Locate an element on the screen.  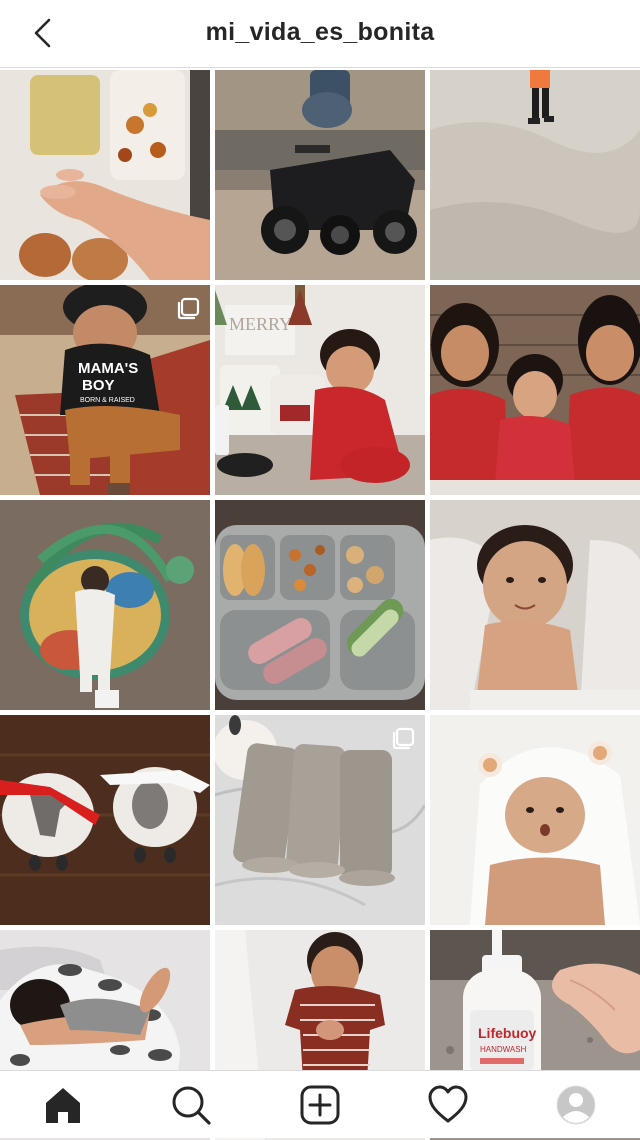
home-icon is located at coordinates (63, 1105).